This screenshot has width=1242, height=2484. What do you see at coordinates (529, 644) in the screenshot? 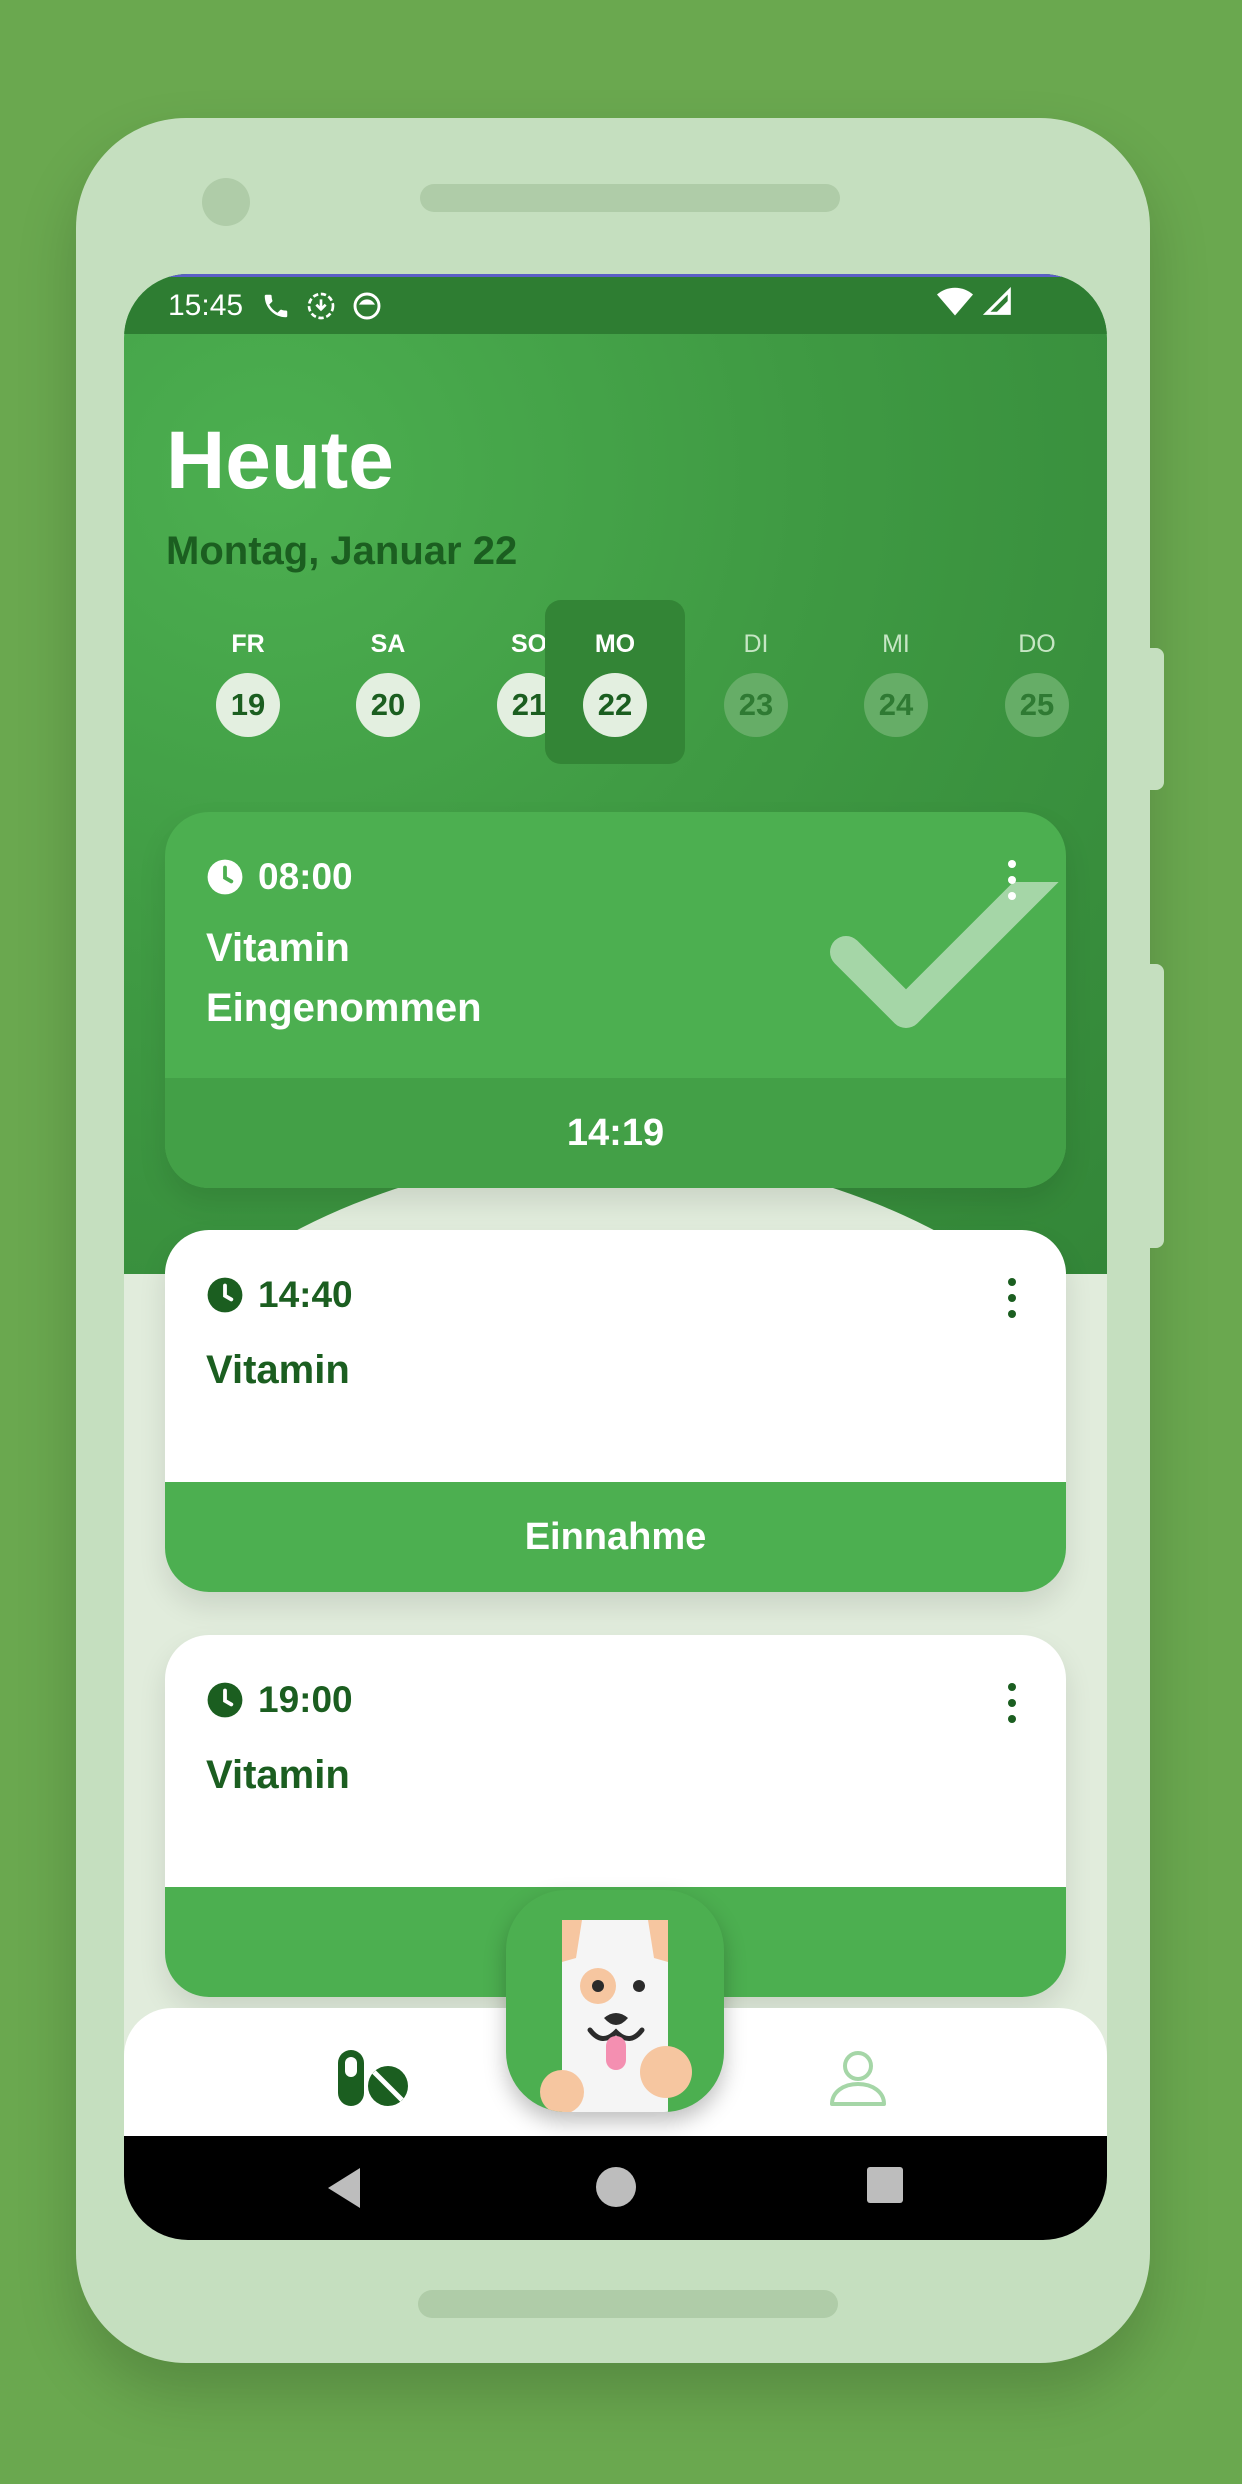
I see `day-name: SO` at bounding box center [529, 644].